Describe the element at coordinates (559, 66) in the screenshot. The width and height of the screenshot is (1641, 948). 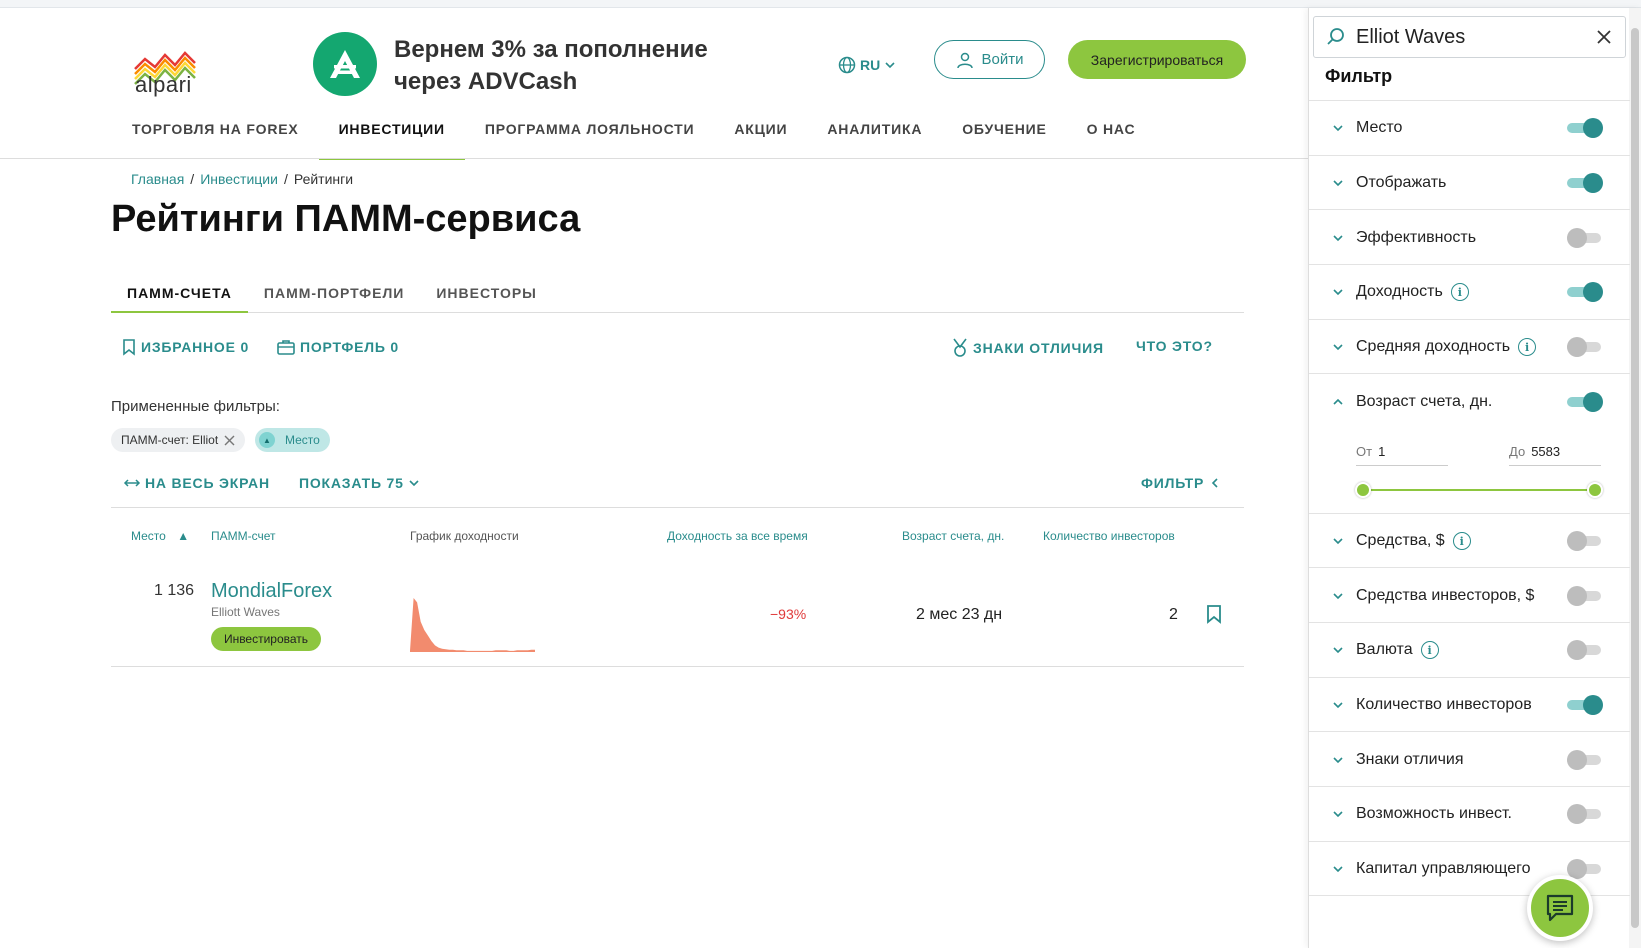
I see `promo-banner-text: Вернем 3% за пополнение через ADVCash` at that location.